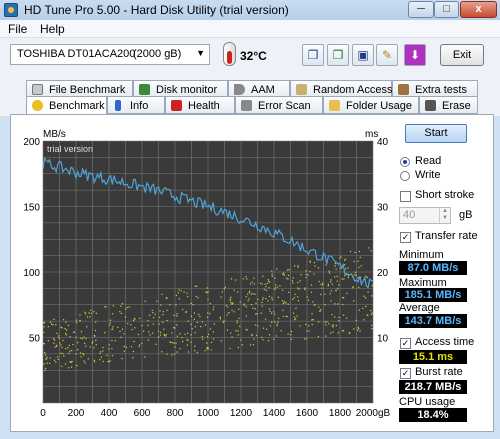 The height and width of the screenshot is (439, 500). I want to click on x-tick-label: 0, so click(43, 413).